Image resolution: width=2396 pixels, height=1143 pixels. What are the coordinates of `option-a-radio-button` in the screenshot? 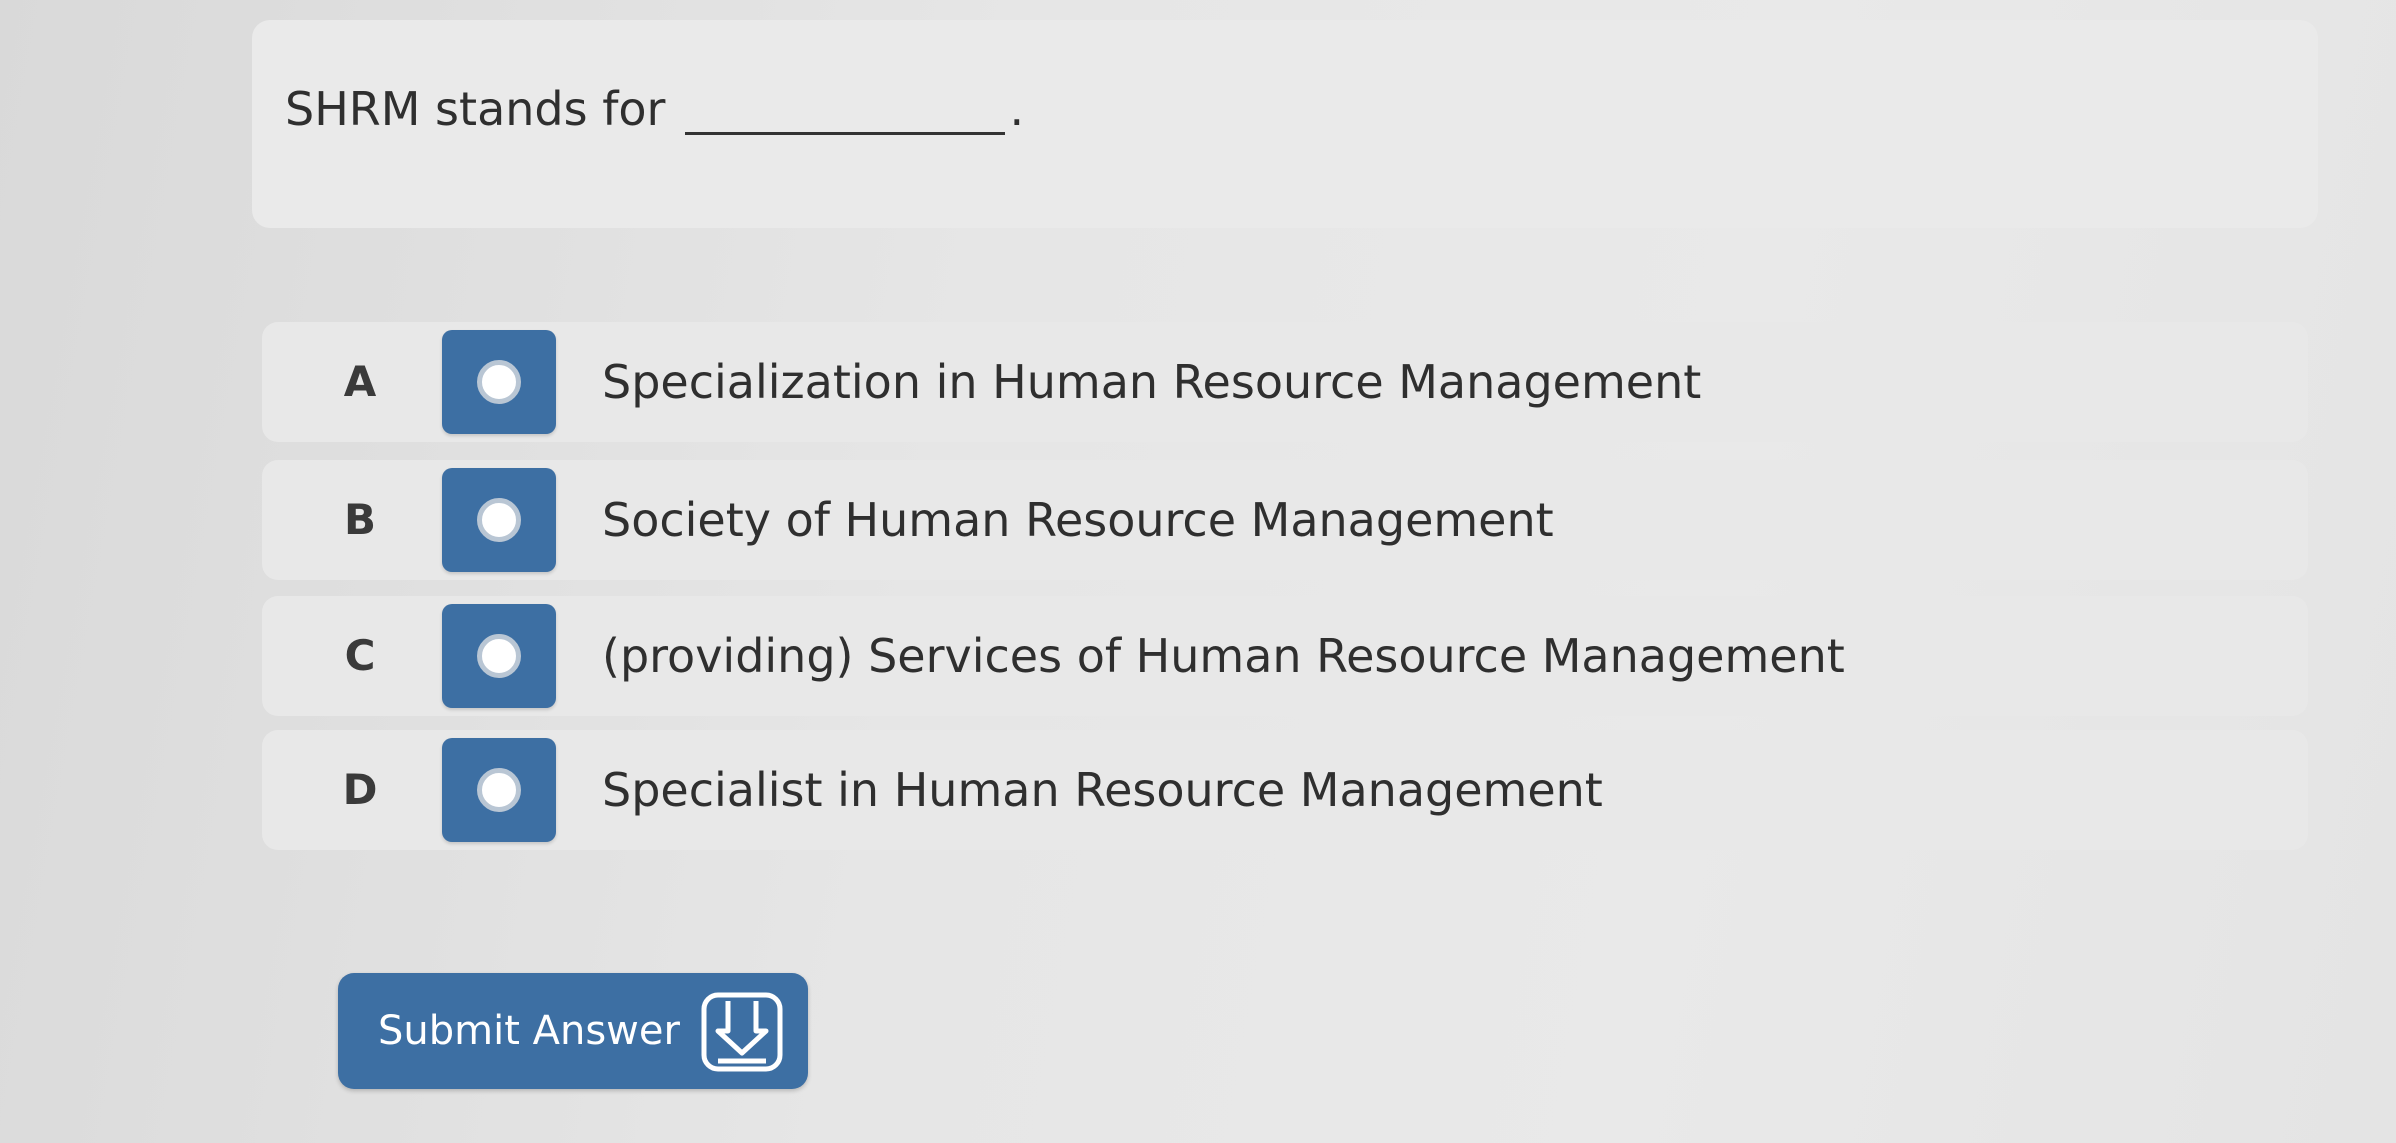 It's located at (499, 382).